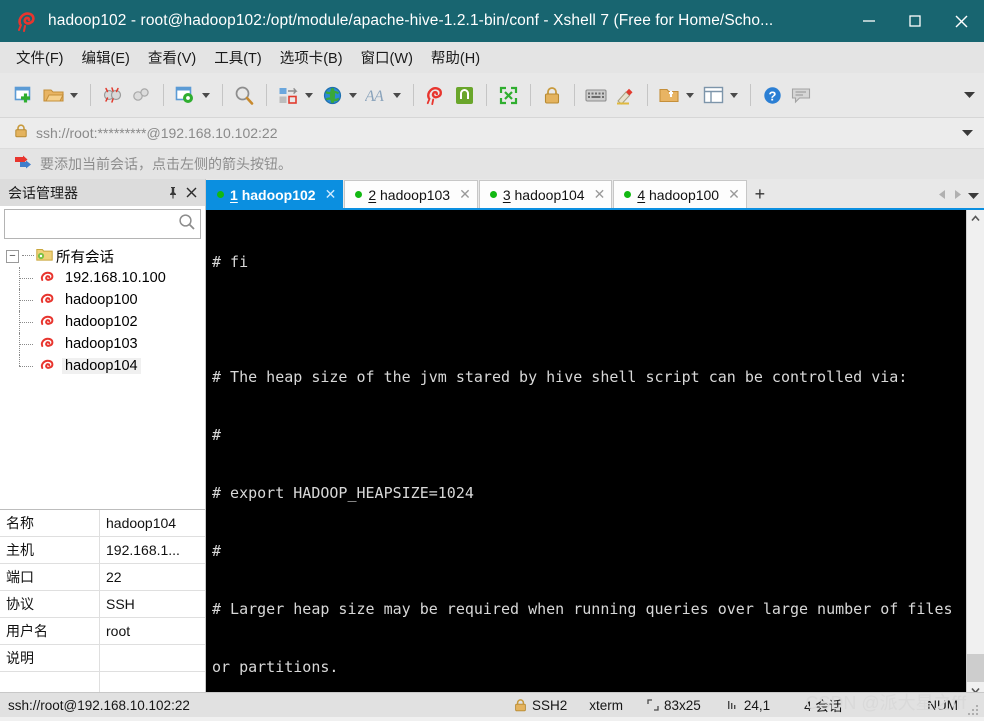 This screenshot has width=984, height=721. What do you see at coordinates (102, 322) in the screenshot?
I see `session-item-2: hadoop102` at bounding box center [102, 322].